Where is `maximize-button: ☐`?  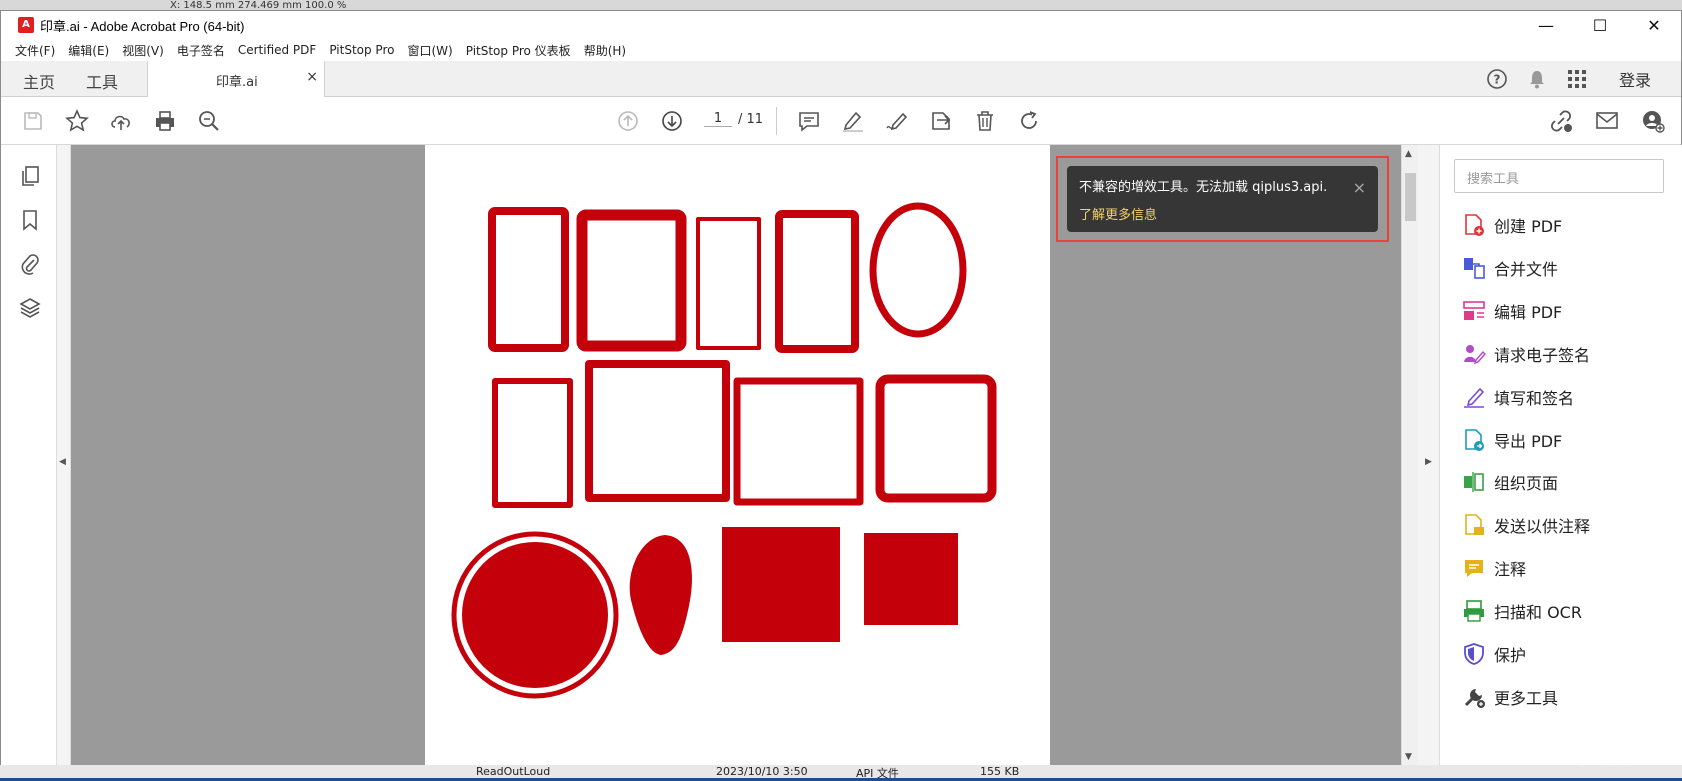 maximize-button: ☐ is located at coordinates (1600, 25).